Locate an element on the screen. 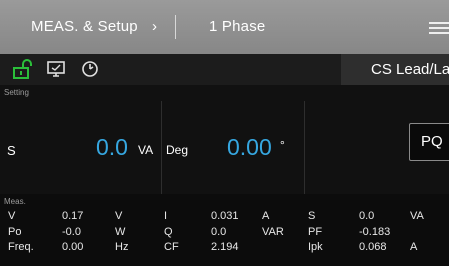 The height and width of the screenshot is (266, 449). meas-value-freq: 0.00 is located at coordinates (73, 247).